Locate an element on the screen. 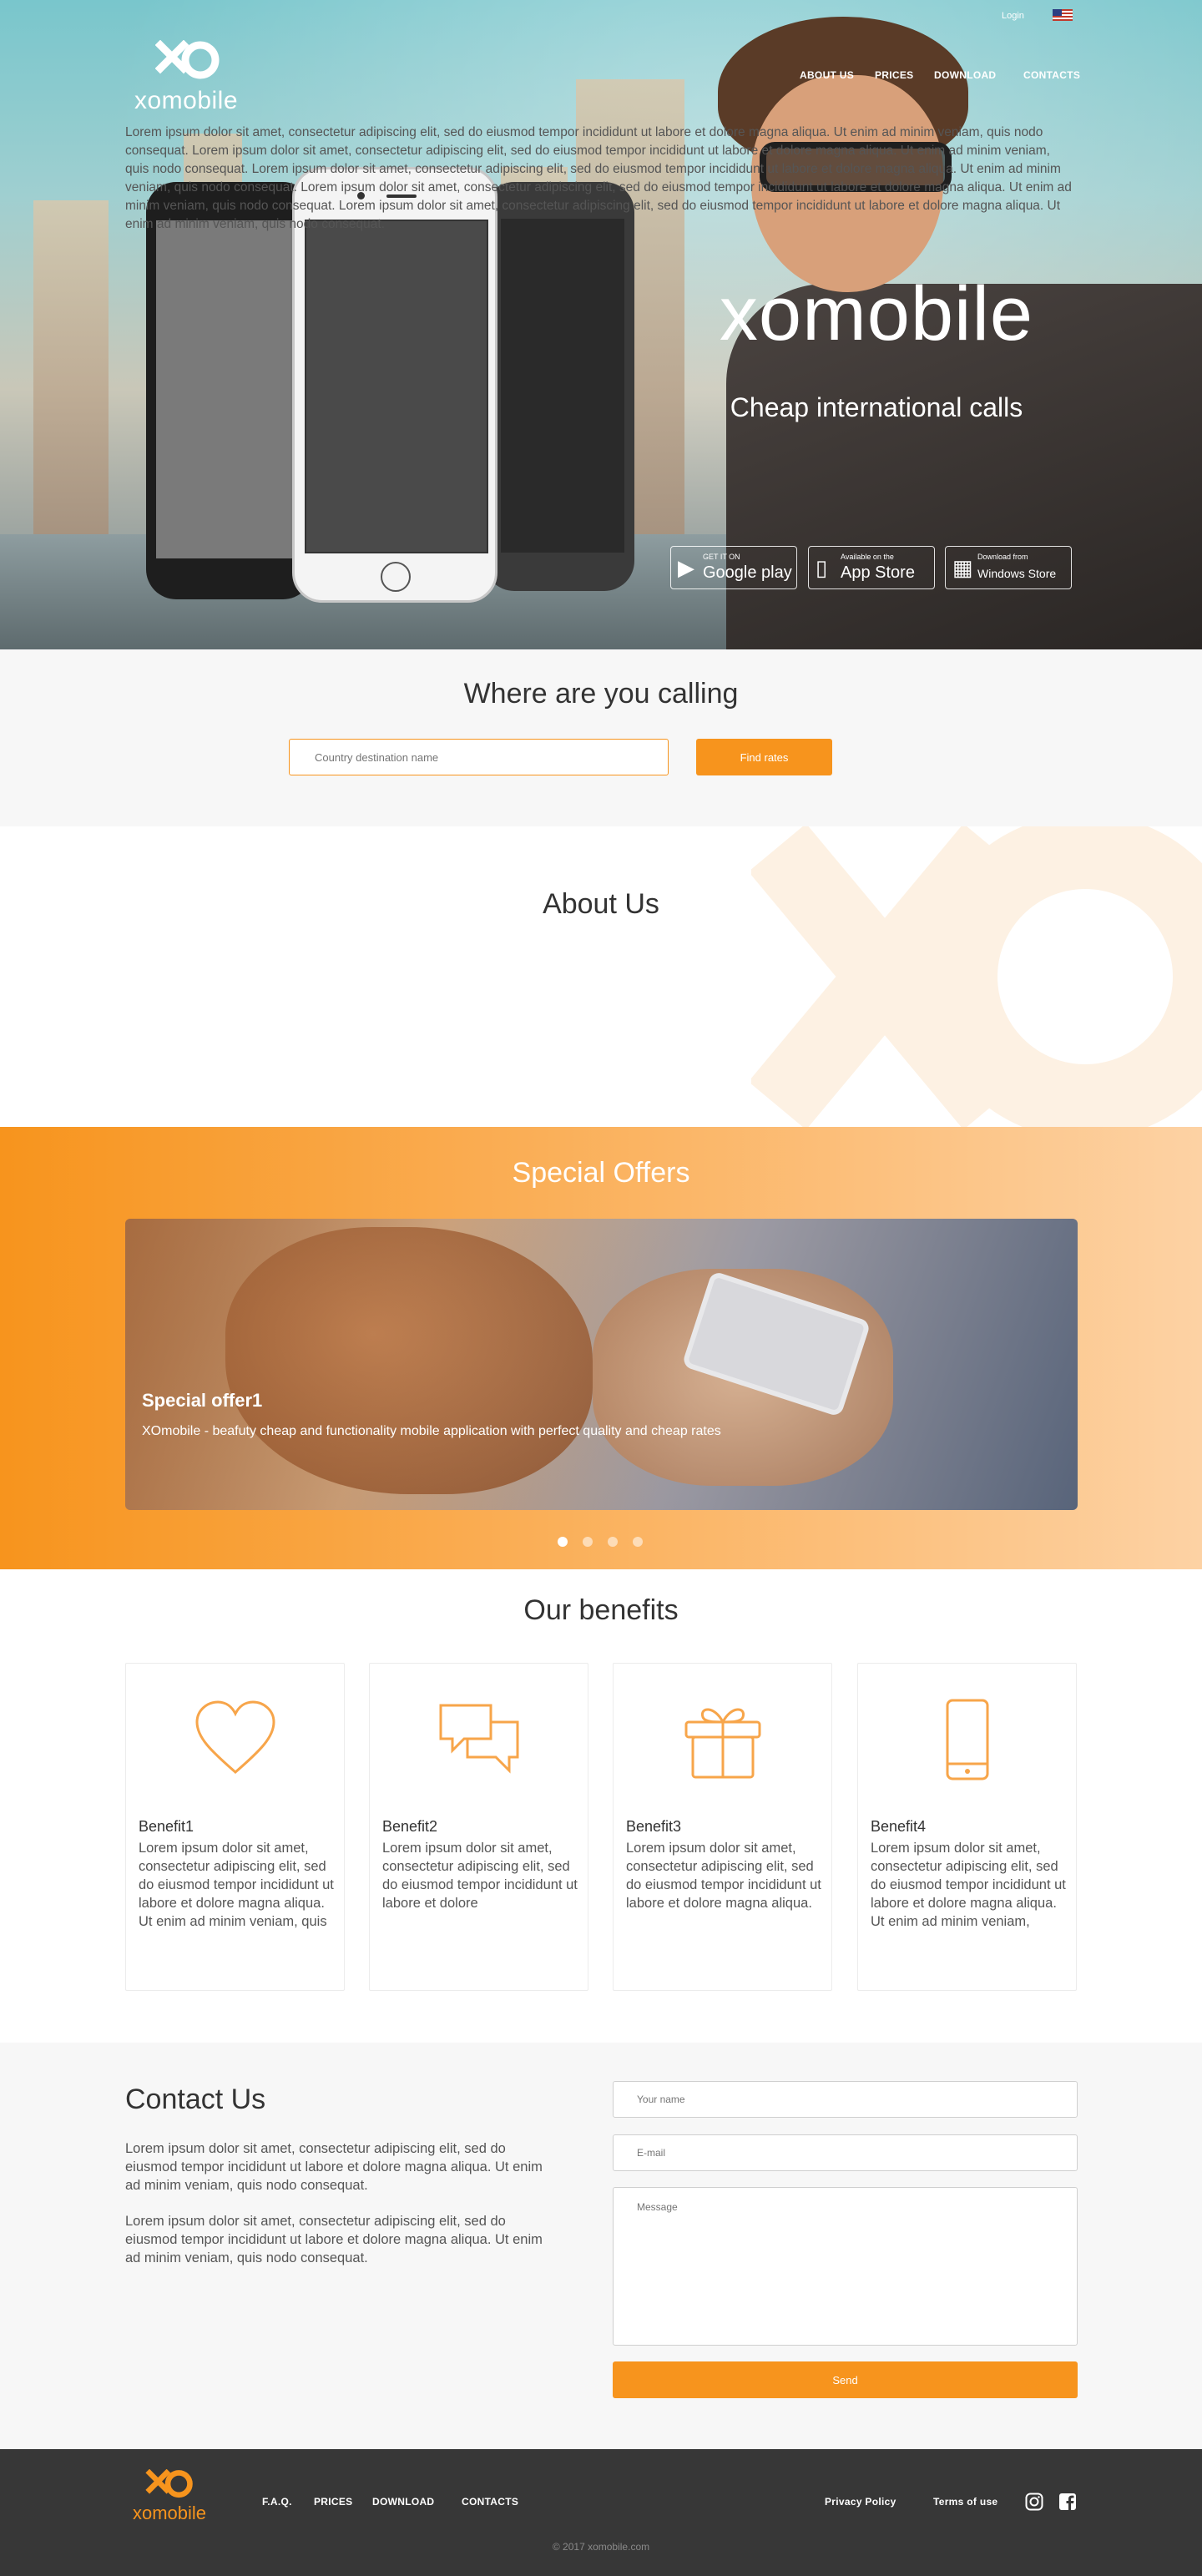 The height and width of the screenshot is (2576, 1202). facebook-icon is located at coordinates (1067, 2502).